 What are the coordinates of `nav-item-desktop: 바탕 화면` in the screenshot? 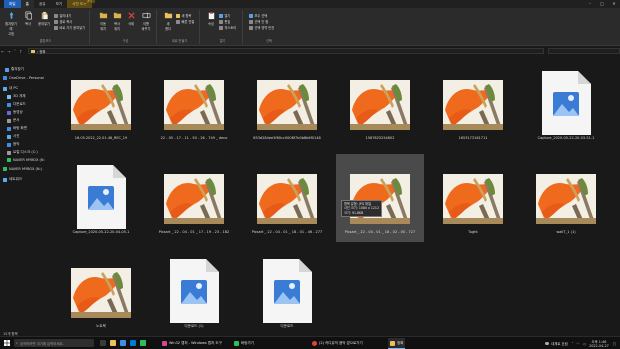 It's located at (17, 128).